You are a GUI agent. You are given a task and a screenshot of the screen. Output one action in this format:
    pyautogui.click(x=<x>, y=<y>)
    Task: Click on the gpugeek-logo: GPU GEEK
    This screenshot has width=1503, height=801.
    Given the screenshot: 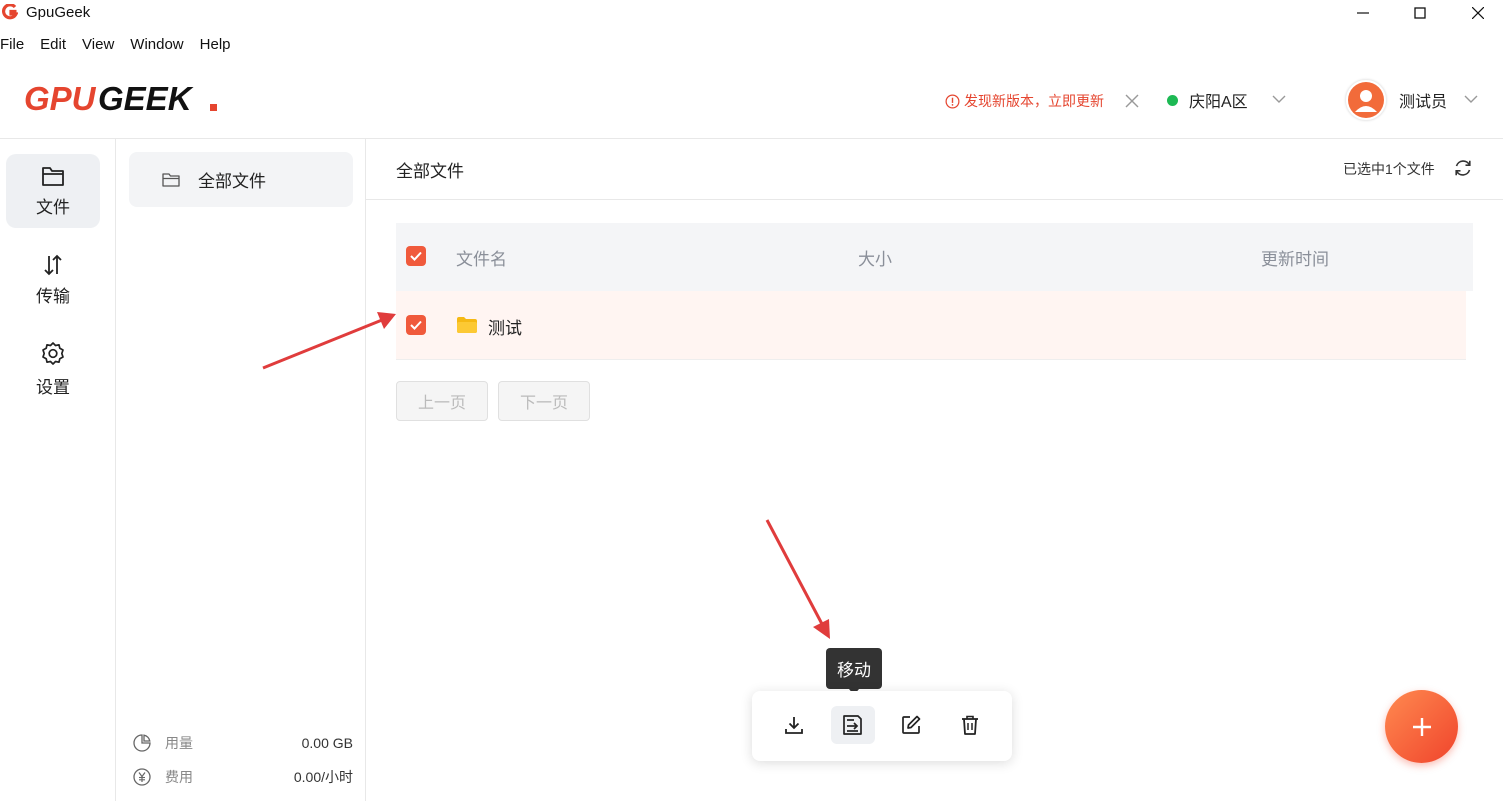 What is the action you would take?
    pyautogui.click(x=120, y=98)
    